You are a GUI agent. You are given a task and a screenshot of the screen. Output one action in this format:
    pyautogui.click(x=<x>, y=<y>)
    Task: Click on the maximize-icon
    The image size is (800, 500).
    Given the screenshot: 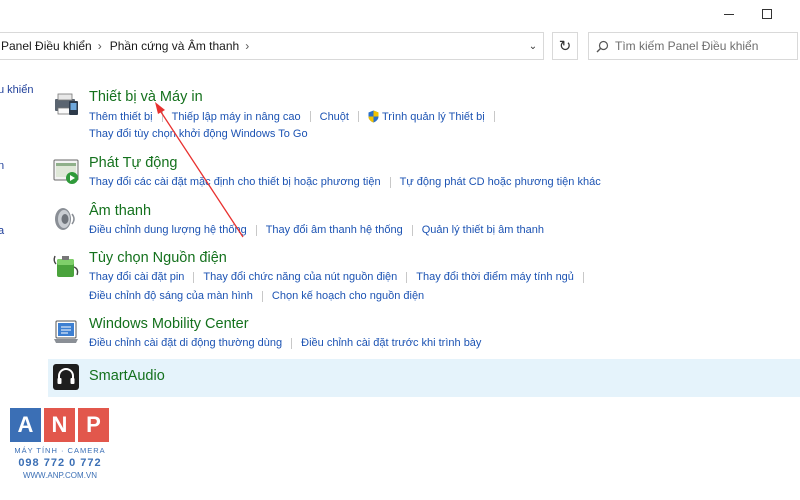 What is the action you would take?
    pyautogui.click(x=767, y=14)
    